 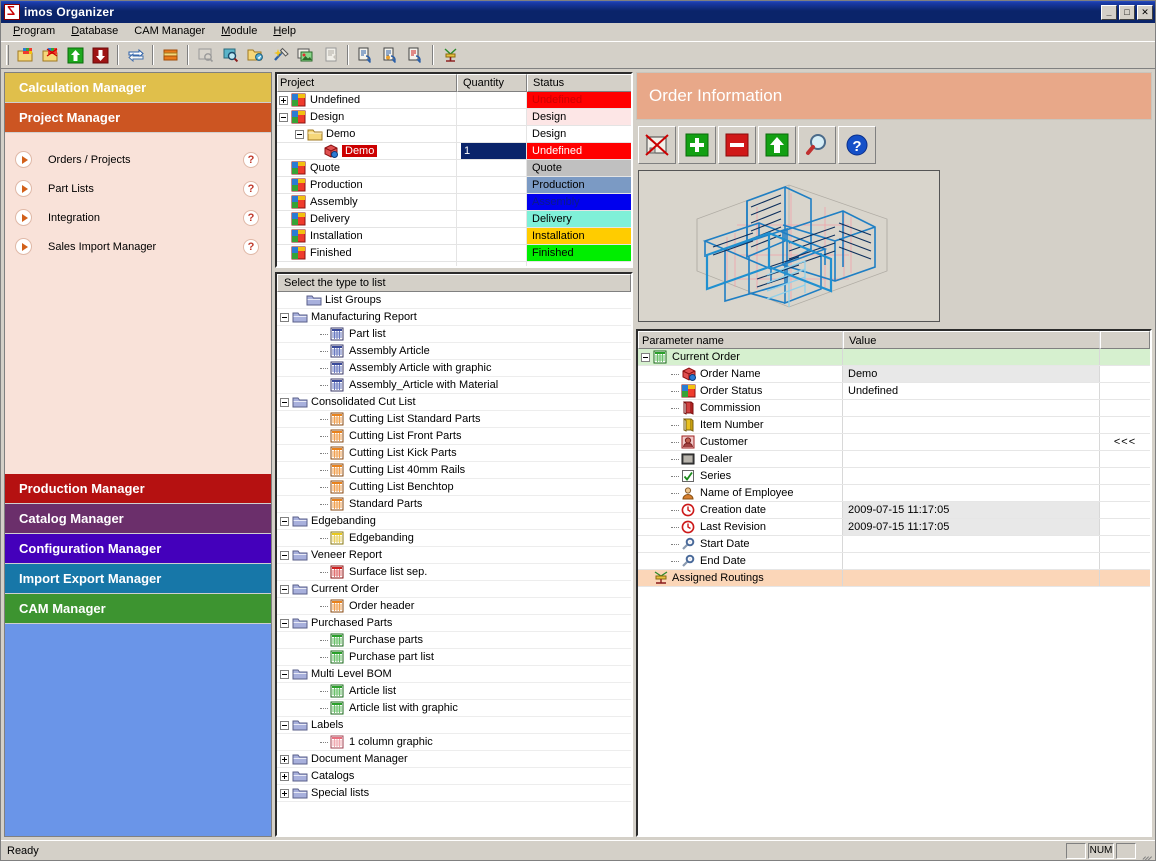 I want to click on sidebar-item-sales-import-manager: Sales Import Manager ?, so click(x=138, y=246).